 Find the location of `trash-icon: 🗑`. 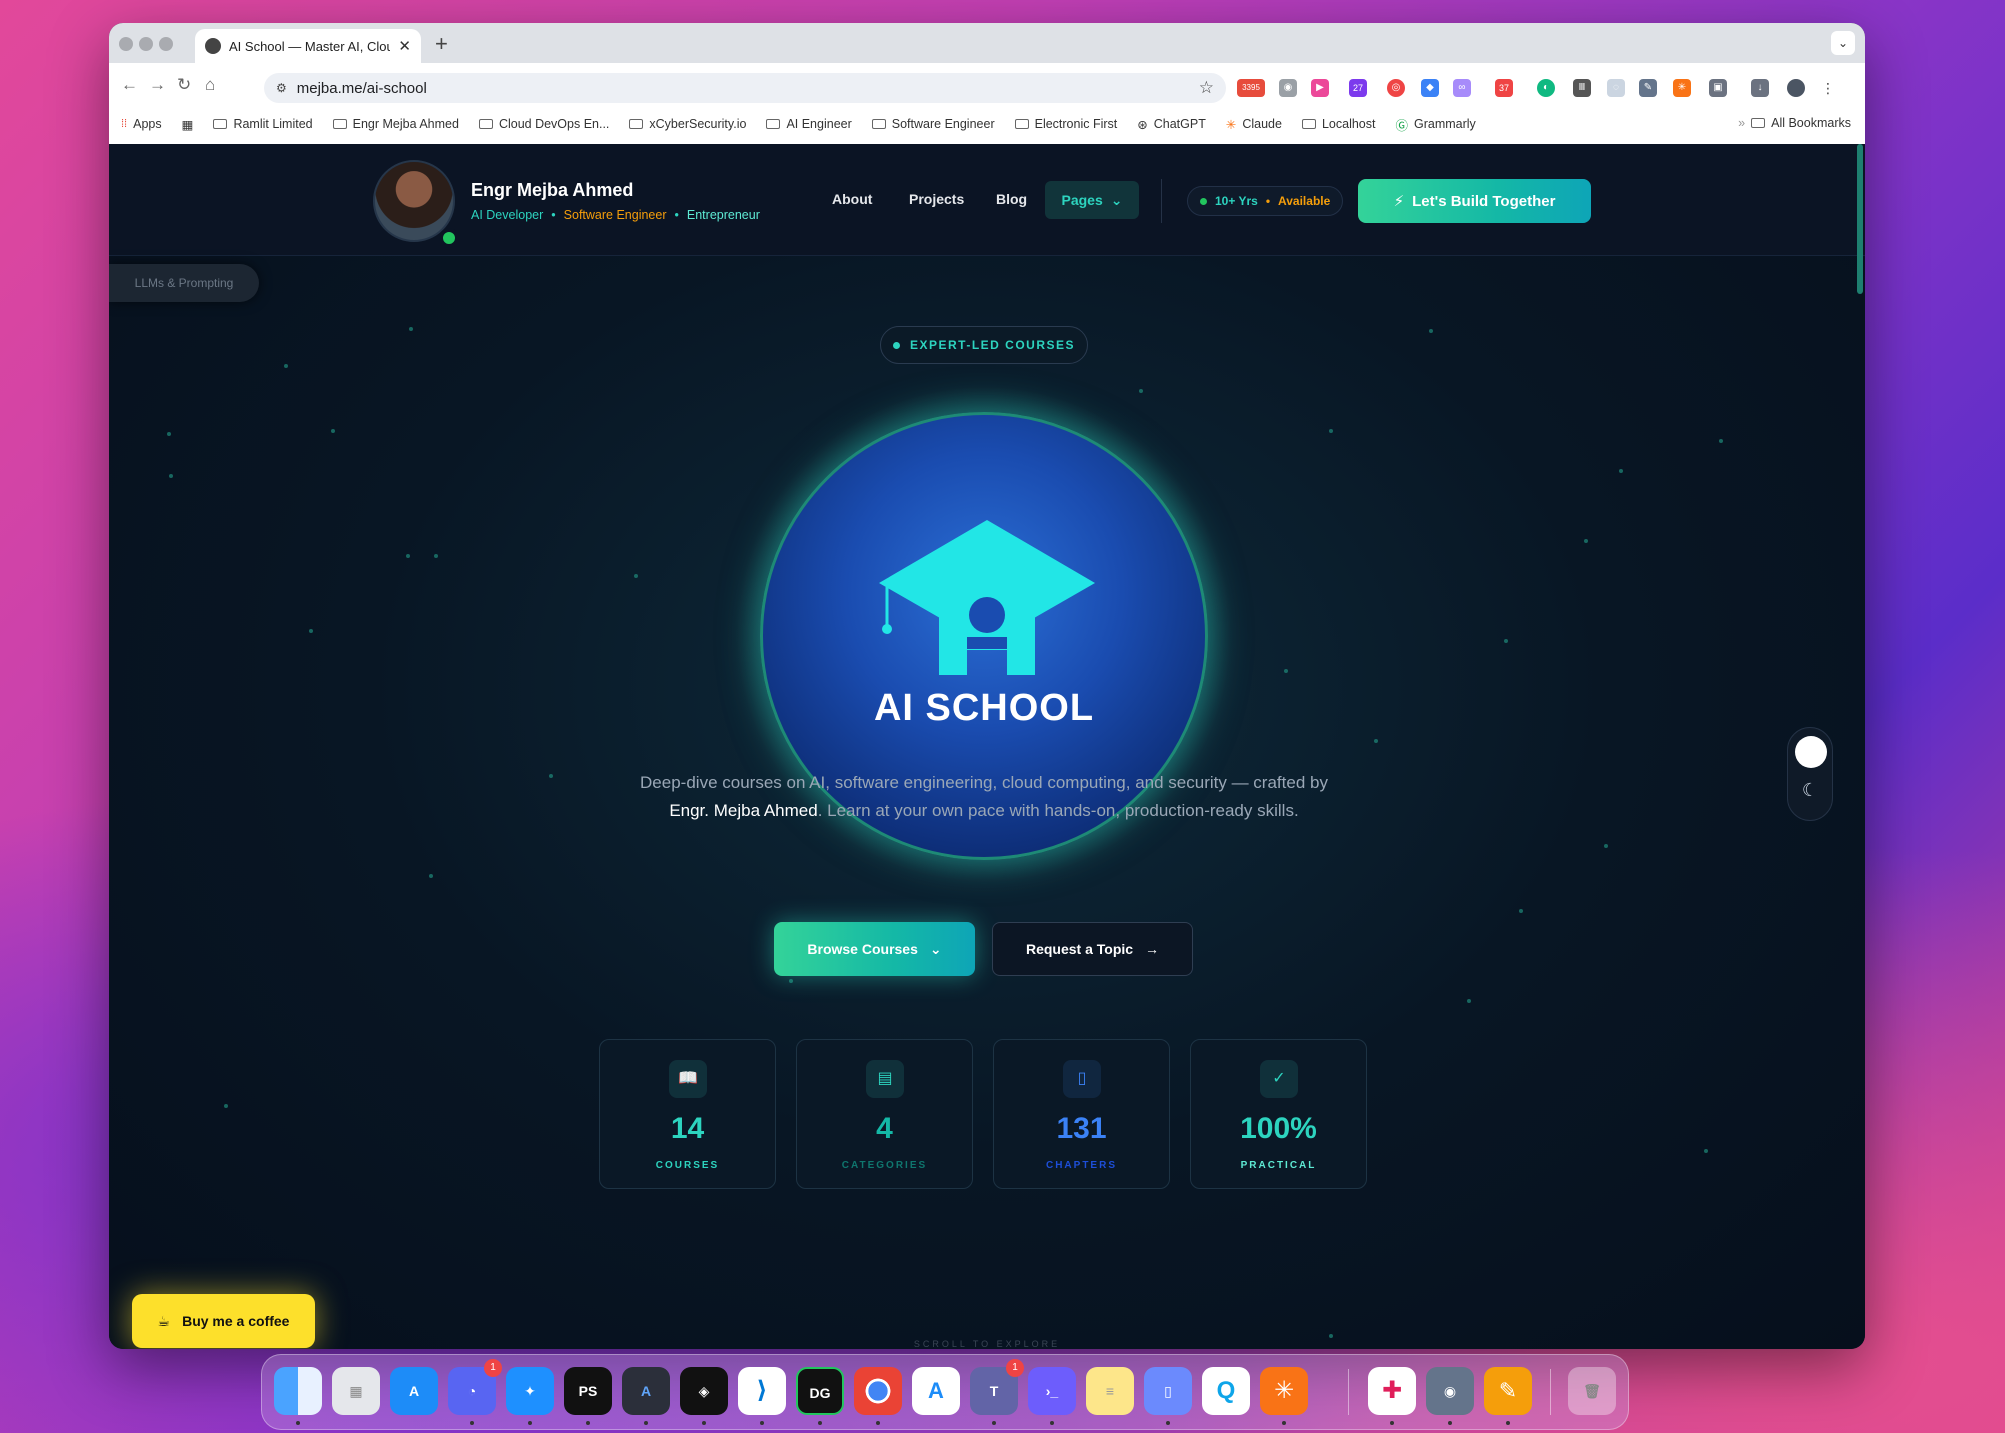

trash-icon: 🗑 is located at coordinates (1592, 1391).